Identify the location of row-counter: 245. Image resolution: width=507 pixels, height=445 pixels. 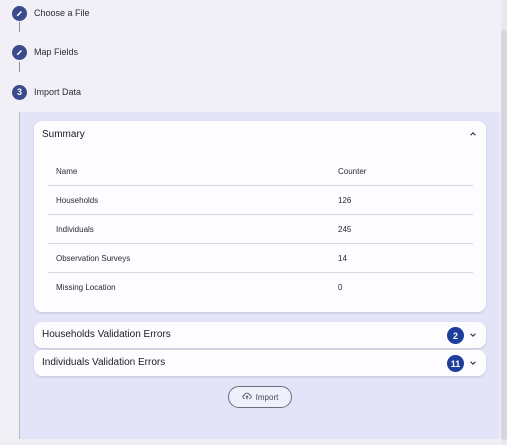
(345, 229).